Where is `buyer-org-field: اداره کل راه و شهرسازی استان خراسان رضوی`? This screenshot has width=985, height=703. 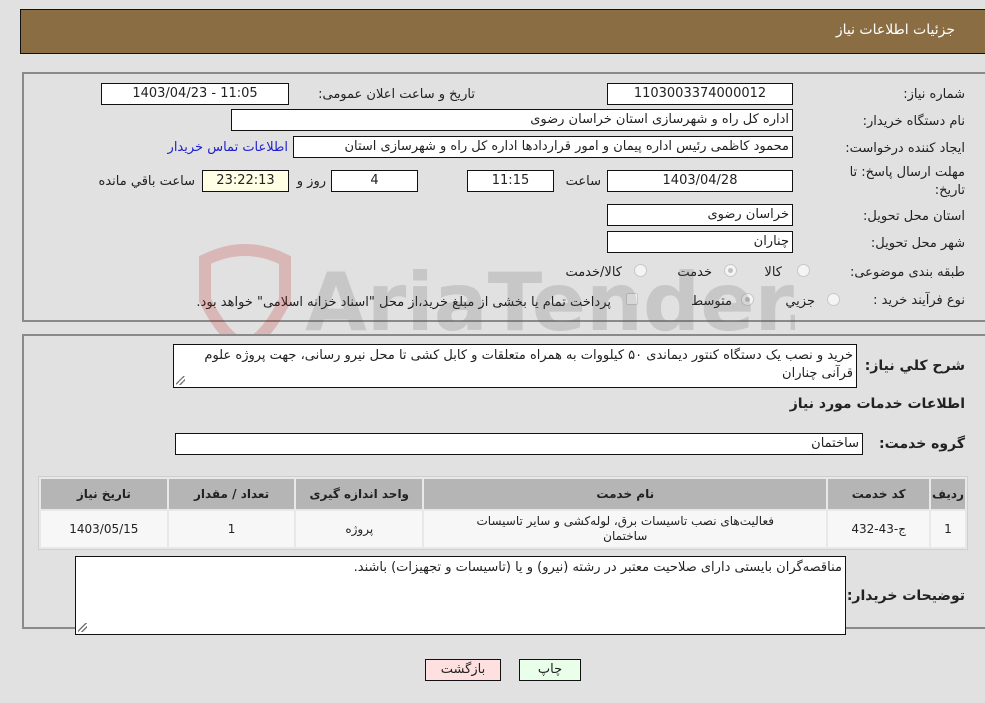 buyer-org-field: اداره کل راه و شهرسازی استان خراسان رضوی is located at coordinates (512, 120).